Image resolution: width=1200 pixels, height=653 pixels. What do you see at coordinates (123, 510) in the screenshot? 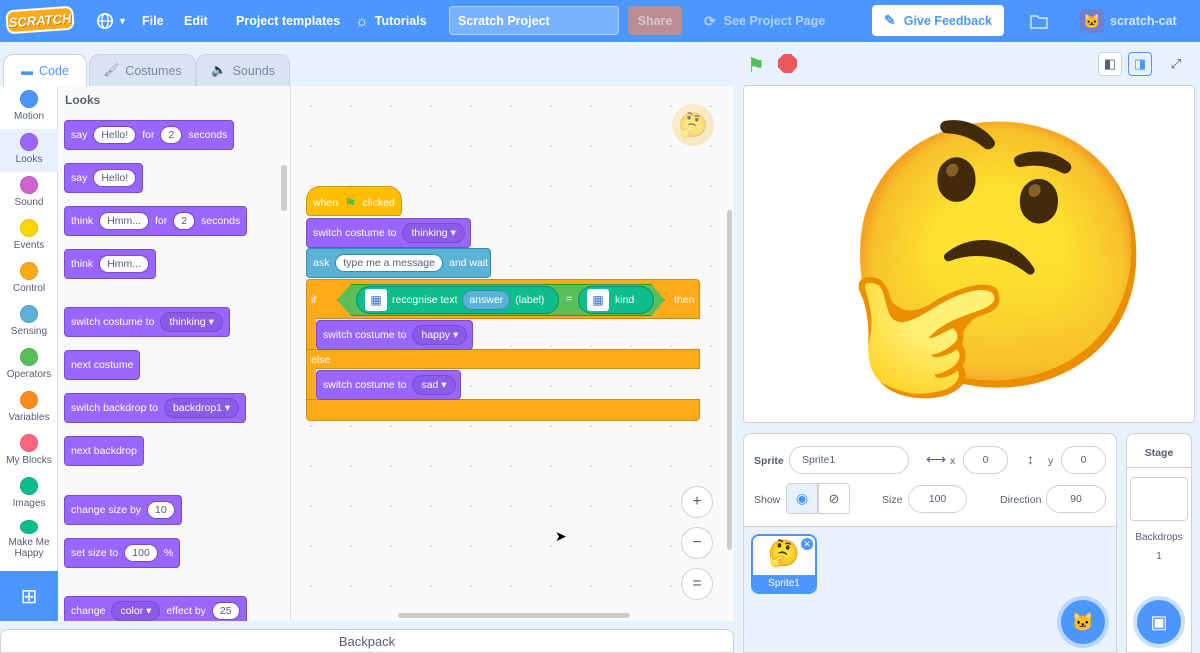
I see `change-size-block: change size by 10` at bounding box center [123, 510].